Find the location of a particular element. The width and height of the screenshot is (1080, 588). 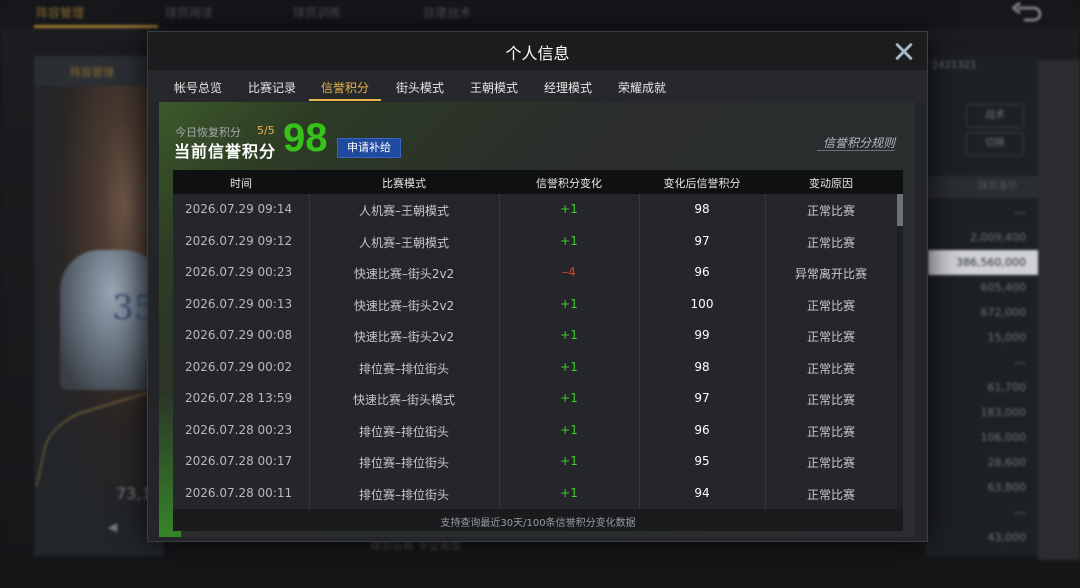

bg-far-right-panel is located at coordinates (1059, 310).